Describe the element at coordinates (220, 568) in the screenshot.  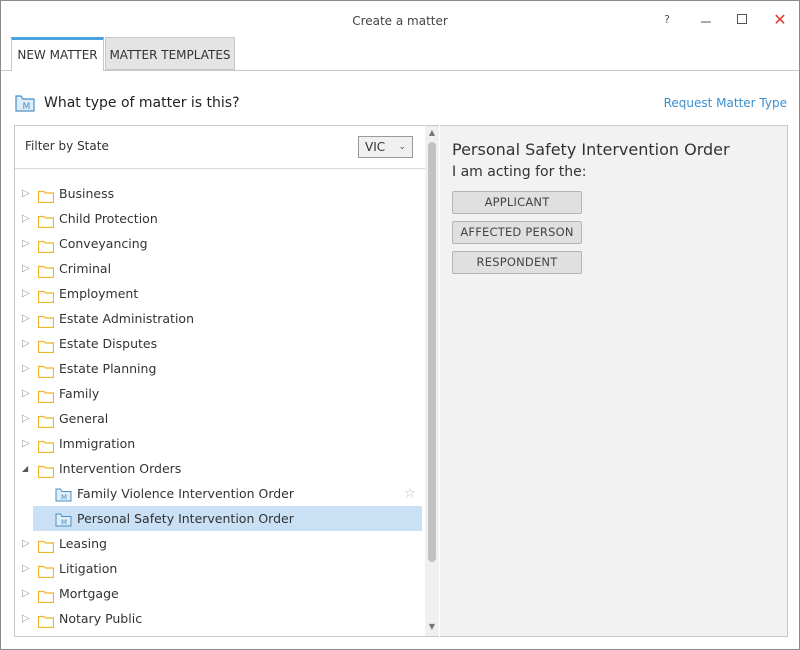
I see `tree-folder-item: ▷ Litigation` at that location.